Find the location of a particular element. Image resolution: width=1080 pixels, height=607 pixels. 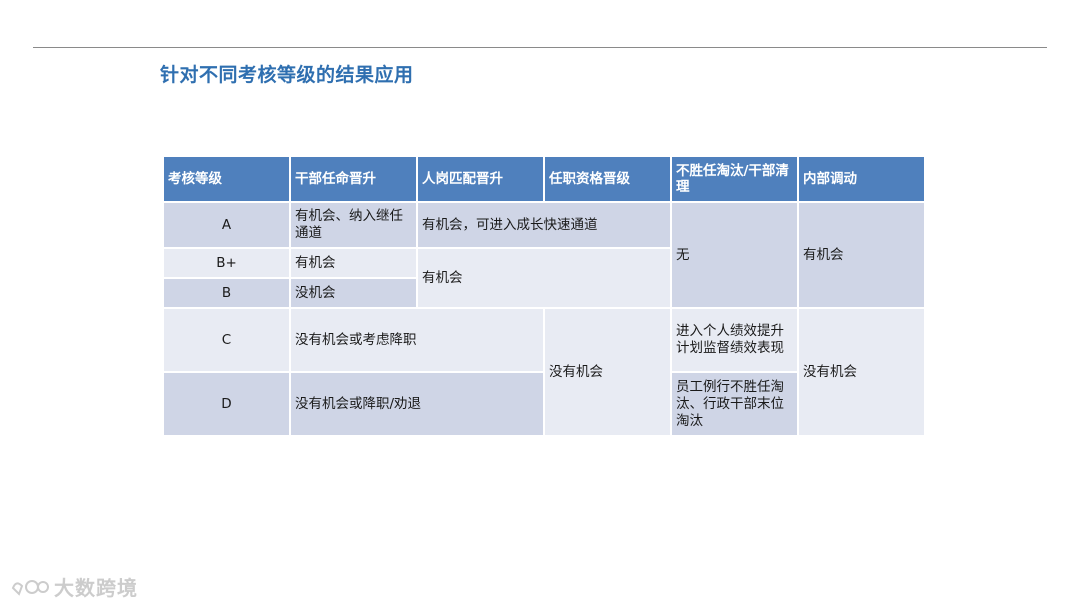

table-cell: 没有机会或降职/劝退 is located at coordinates (417, 404).